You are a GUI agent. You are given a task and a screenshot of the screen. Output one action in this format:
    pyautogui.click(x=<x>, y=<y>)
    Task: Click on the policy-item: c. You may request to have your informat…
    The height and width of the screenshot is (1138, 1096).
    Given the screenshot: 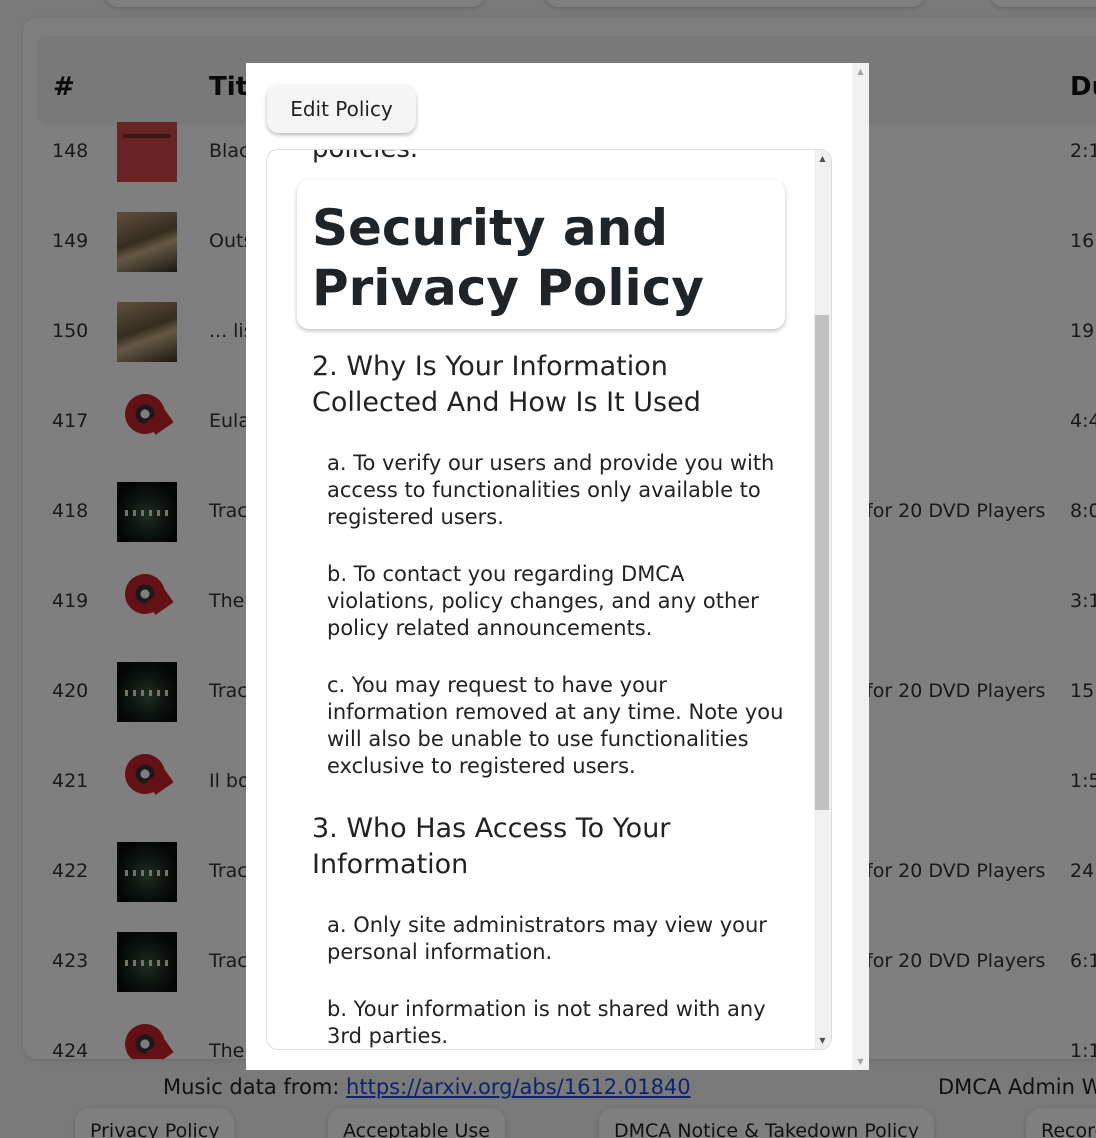 What is the action you would take?
    pyautogui.click(x=555, y=725)
    